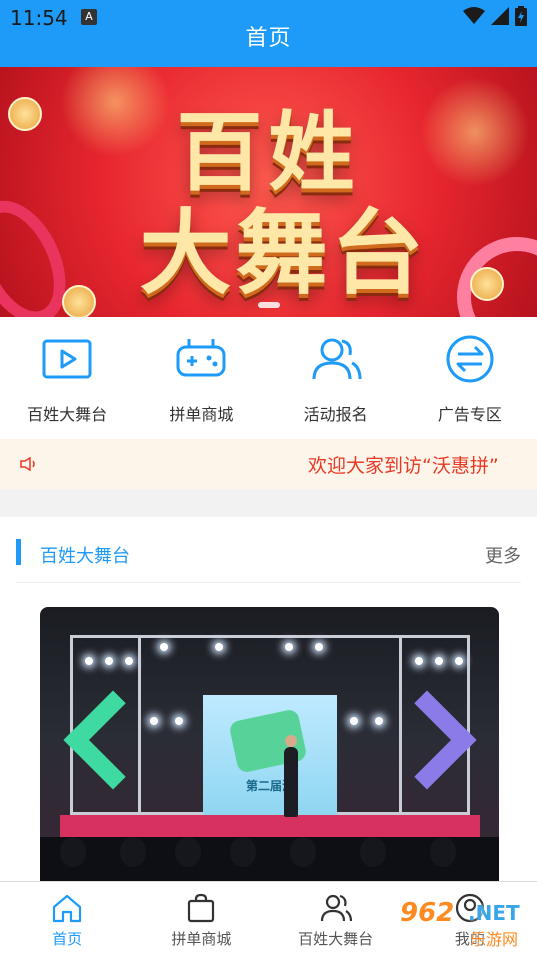 The image size is (537, 956). I want to click on section-header: 百姓大舞台 更多, so click(268, 550).